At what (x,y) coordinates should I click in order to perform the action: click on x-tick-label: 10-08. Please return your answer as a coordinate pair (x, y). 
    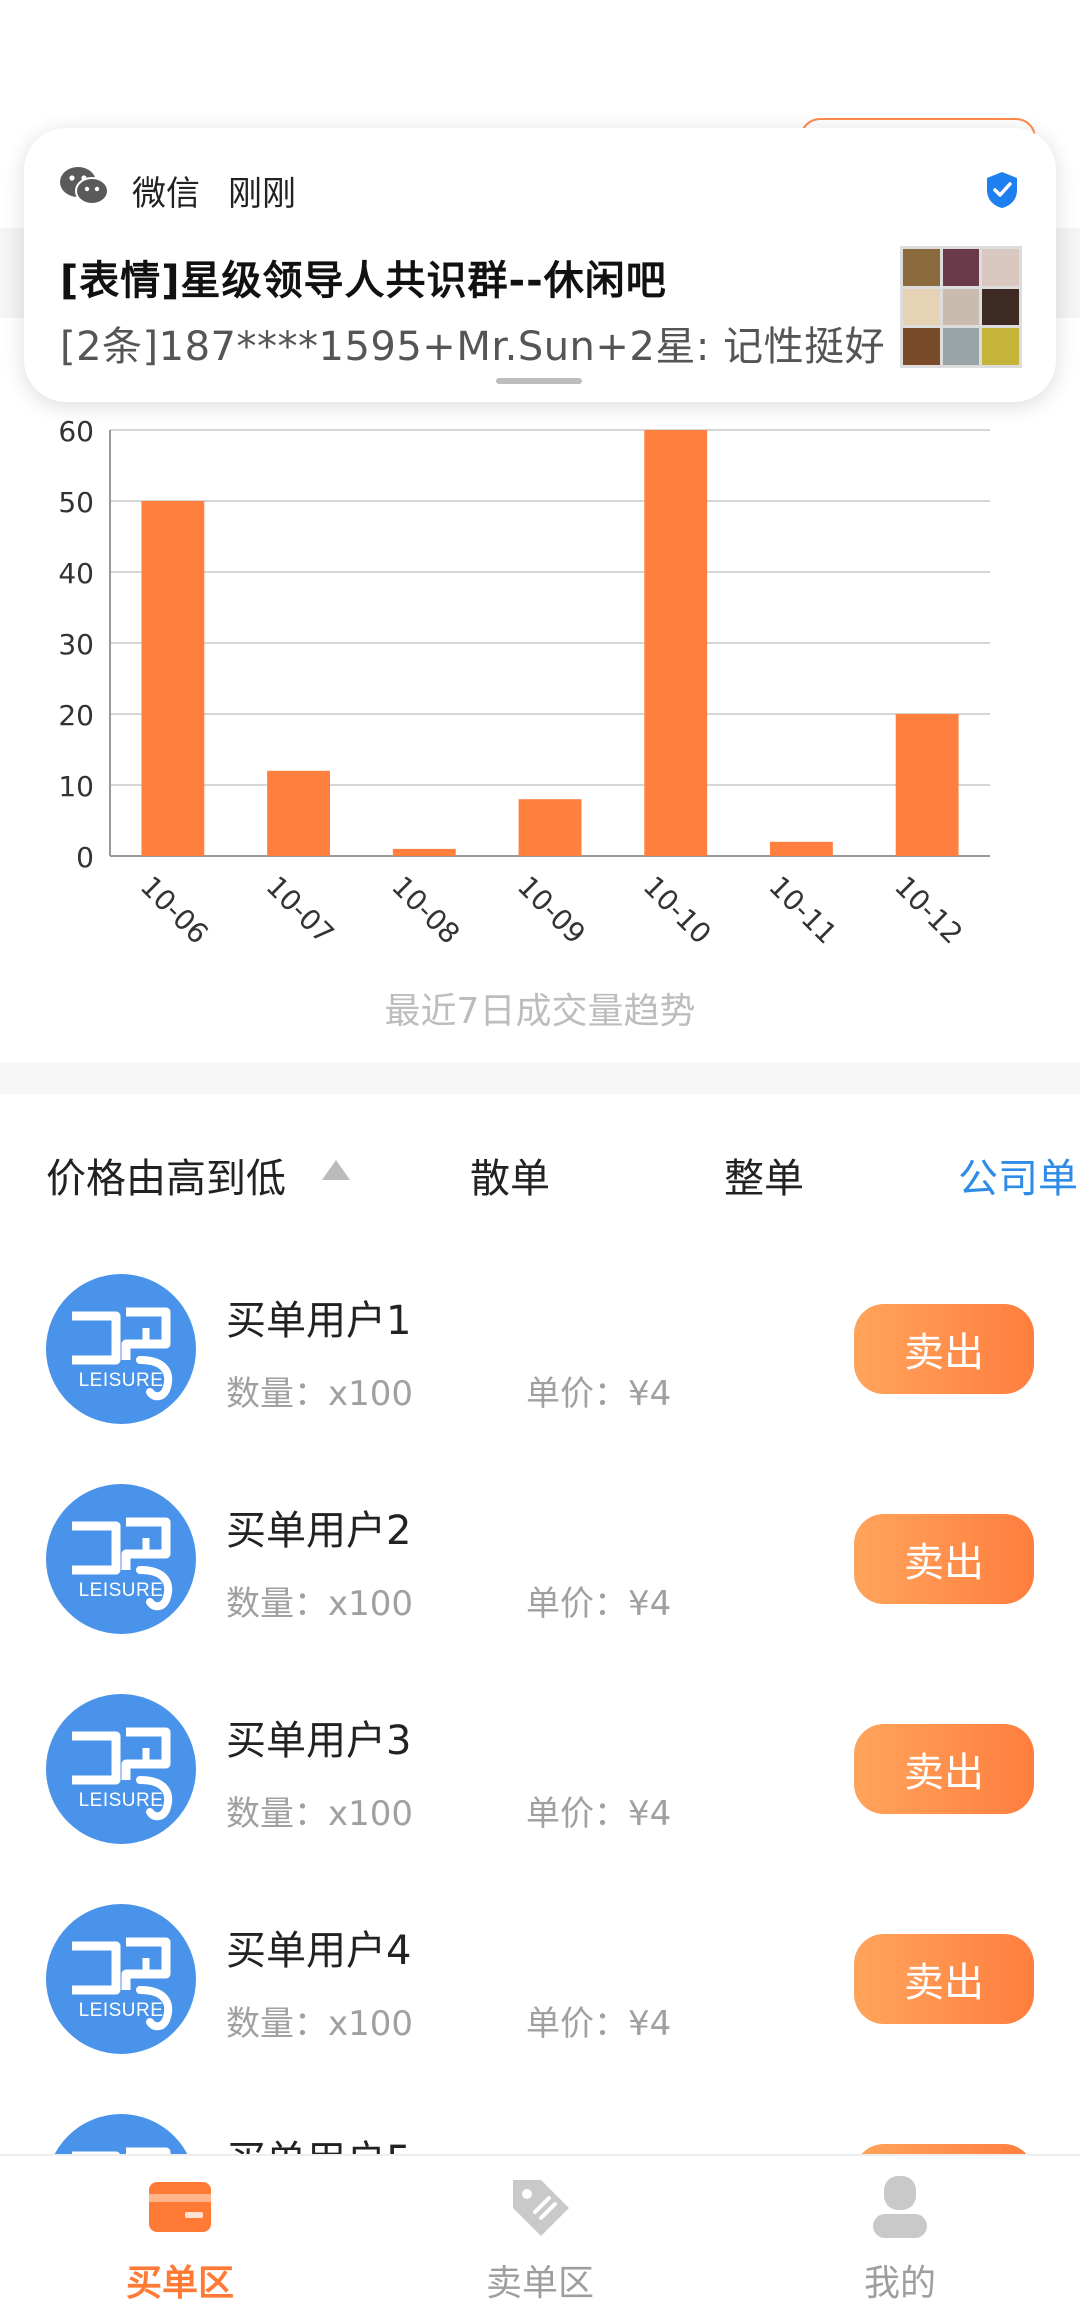
    Looking at the image, I should click on (425, 910).